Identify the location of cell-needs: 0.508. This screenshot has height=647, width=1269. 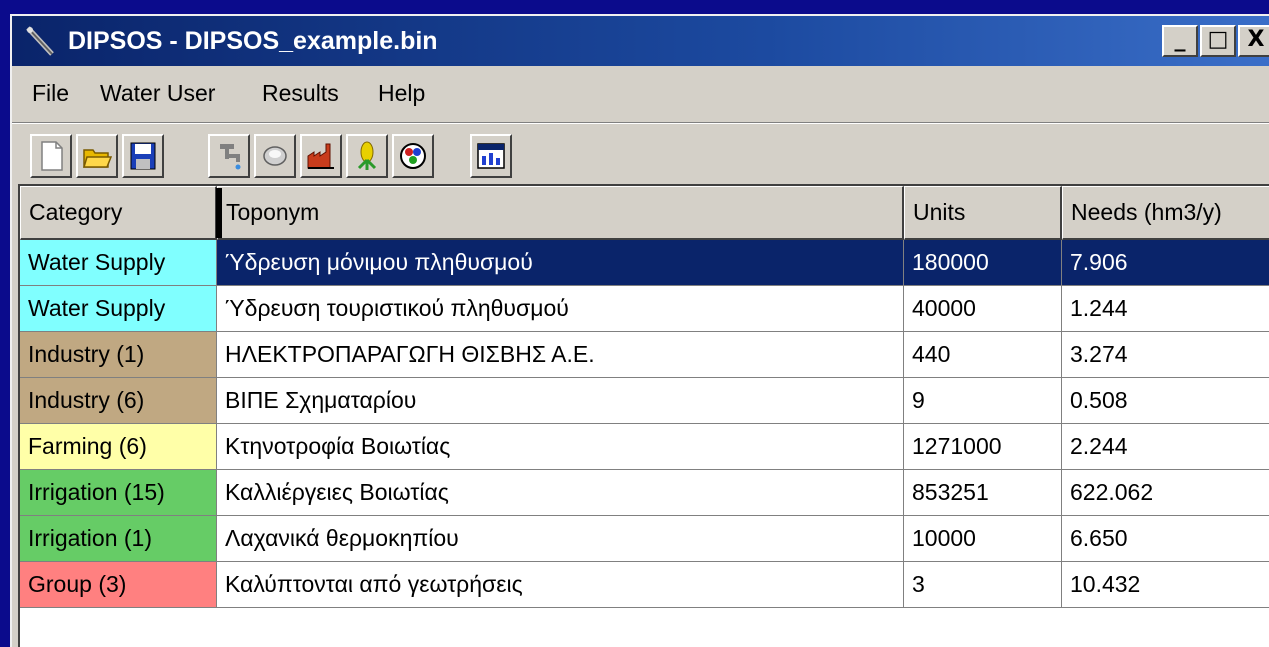
(1165, 401).